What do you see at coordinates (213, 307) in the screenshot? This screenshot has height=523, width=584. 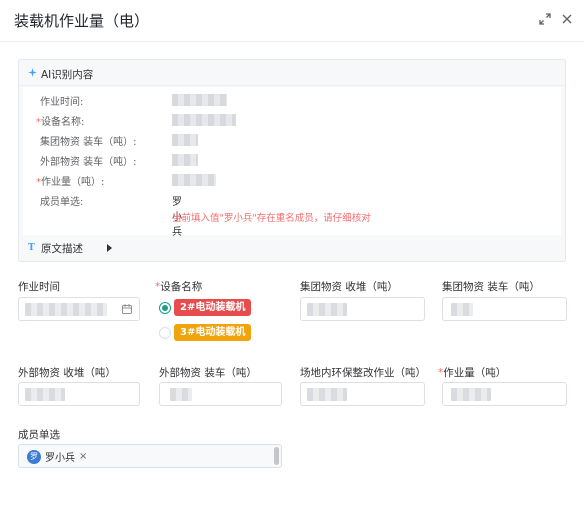 I see `device-option-2-tag: 2#电动装载机` at bounding box center [213, 307].